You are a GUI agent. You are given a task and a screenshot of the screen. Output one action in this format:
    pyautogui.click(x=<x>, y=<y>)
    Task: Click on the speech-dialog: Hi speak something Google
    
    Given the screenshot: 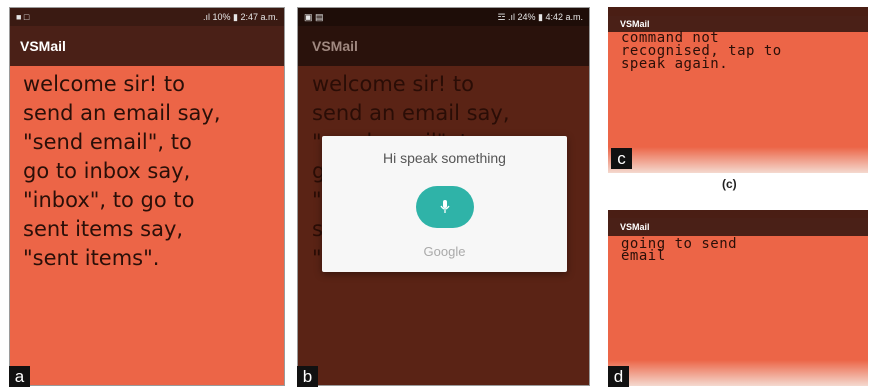 What is the action you would take?
    pyautogui.click(x=444, y=204)
    